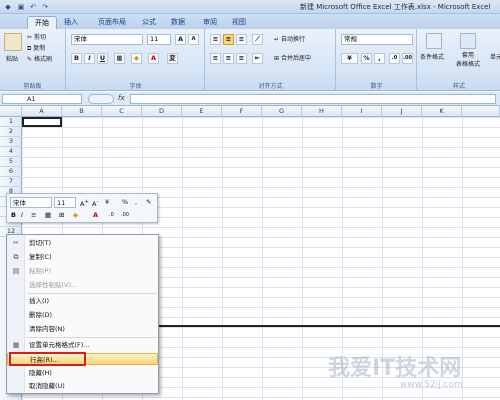  I want to click on column-header: K, so click(442, 111).